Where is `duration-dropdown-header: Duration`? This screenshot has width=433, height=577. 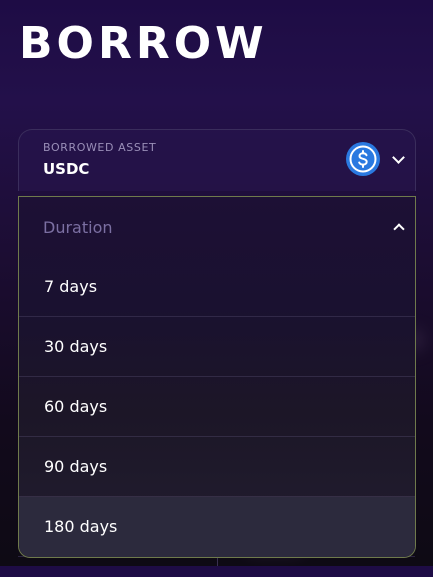 duration-dropdown-header: Duration is located at coordinates (217, 227).